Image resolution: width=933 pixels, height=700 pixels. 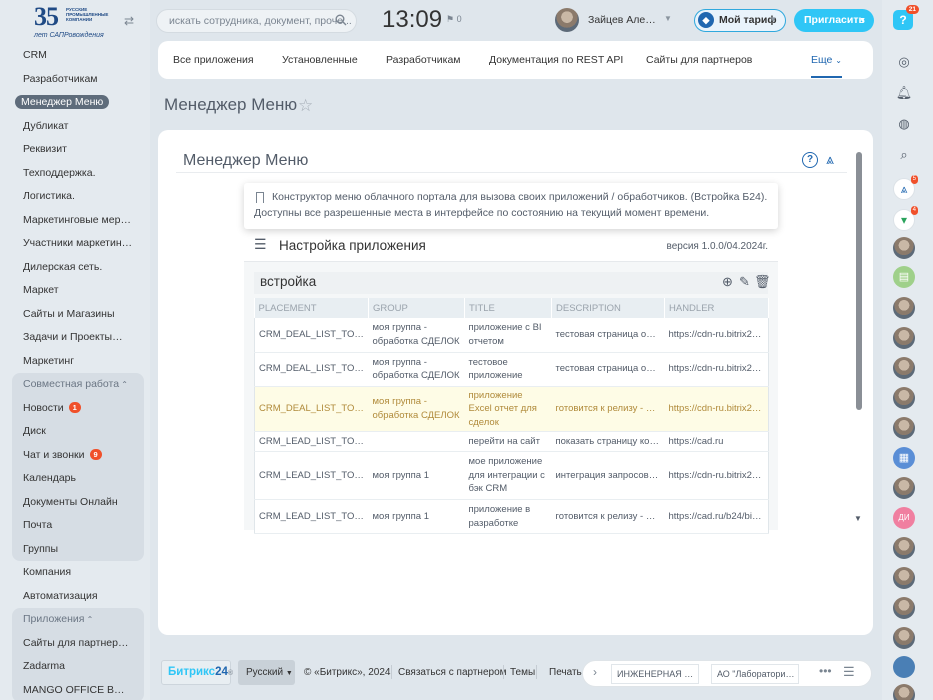 What do you see at coordinates (668, 18) in the screenshot?
I see `chevron-down-icon: ▼` at bounding box center [668, 18].